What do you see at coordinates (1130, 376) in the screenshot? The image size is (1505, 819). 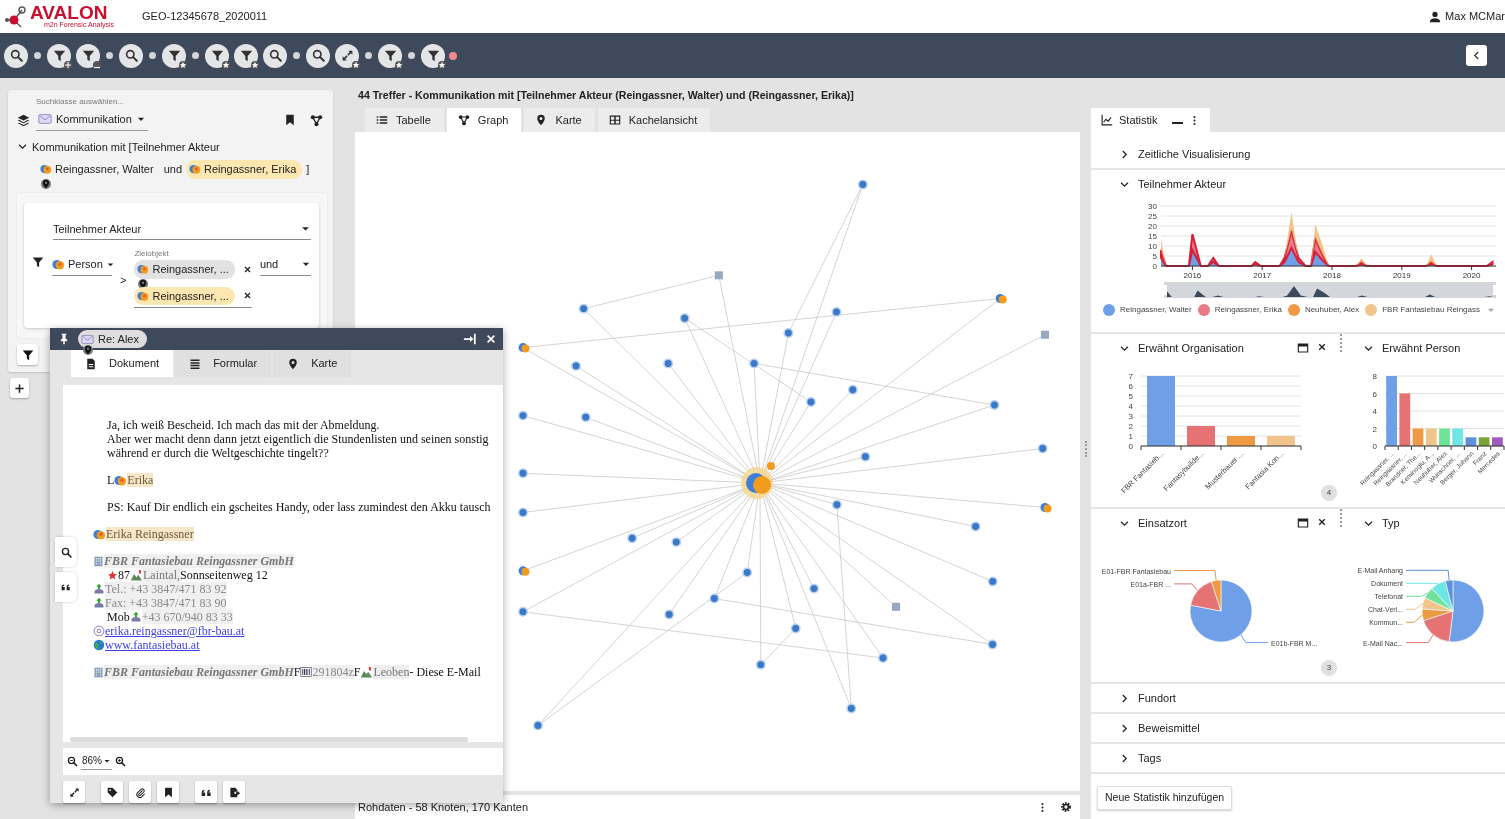 I see `tick-label: 7` at bounding box center [1130, 376].